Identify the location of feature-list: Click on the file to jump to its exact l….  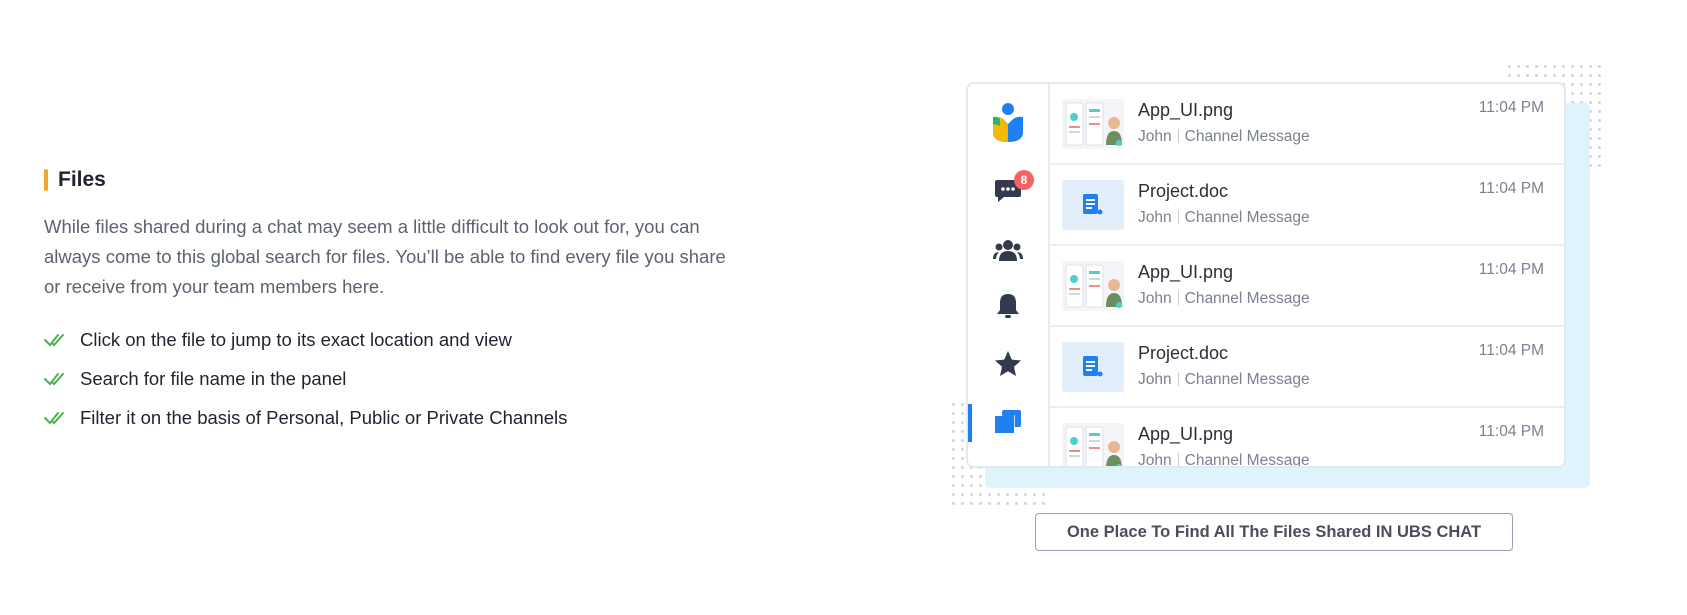
(404, 378).